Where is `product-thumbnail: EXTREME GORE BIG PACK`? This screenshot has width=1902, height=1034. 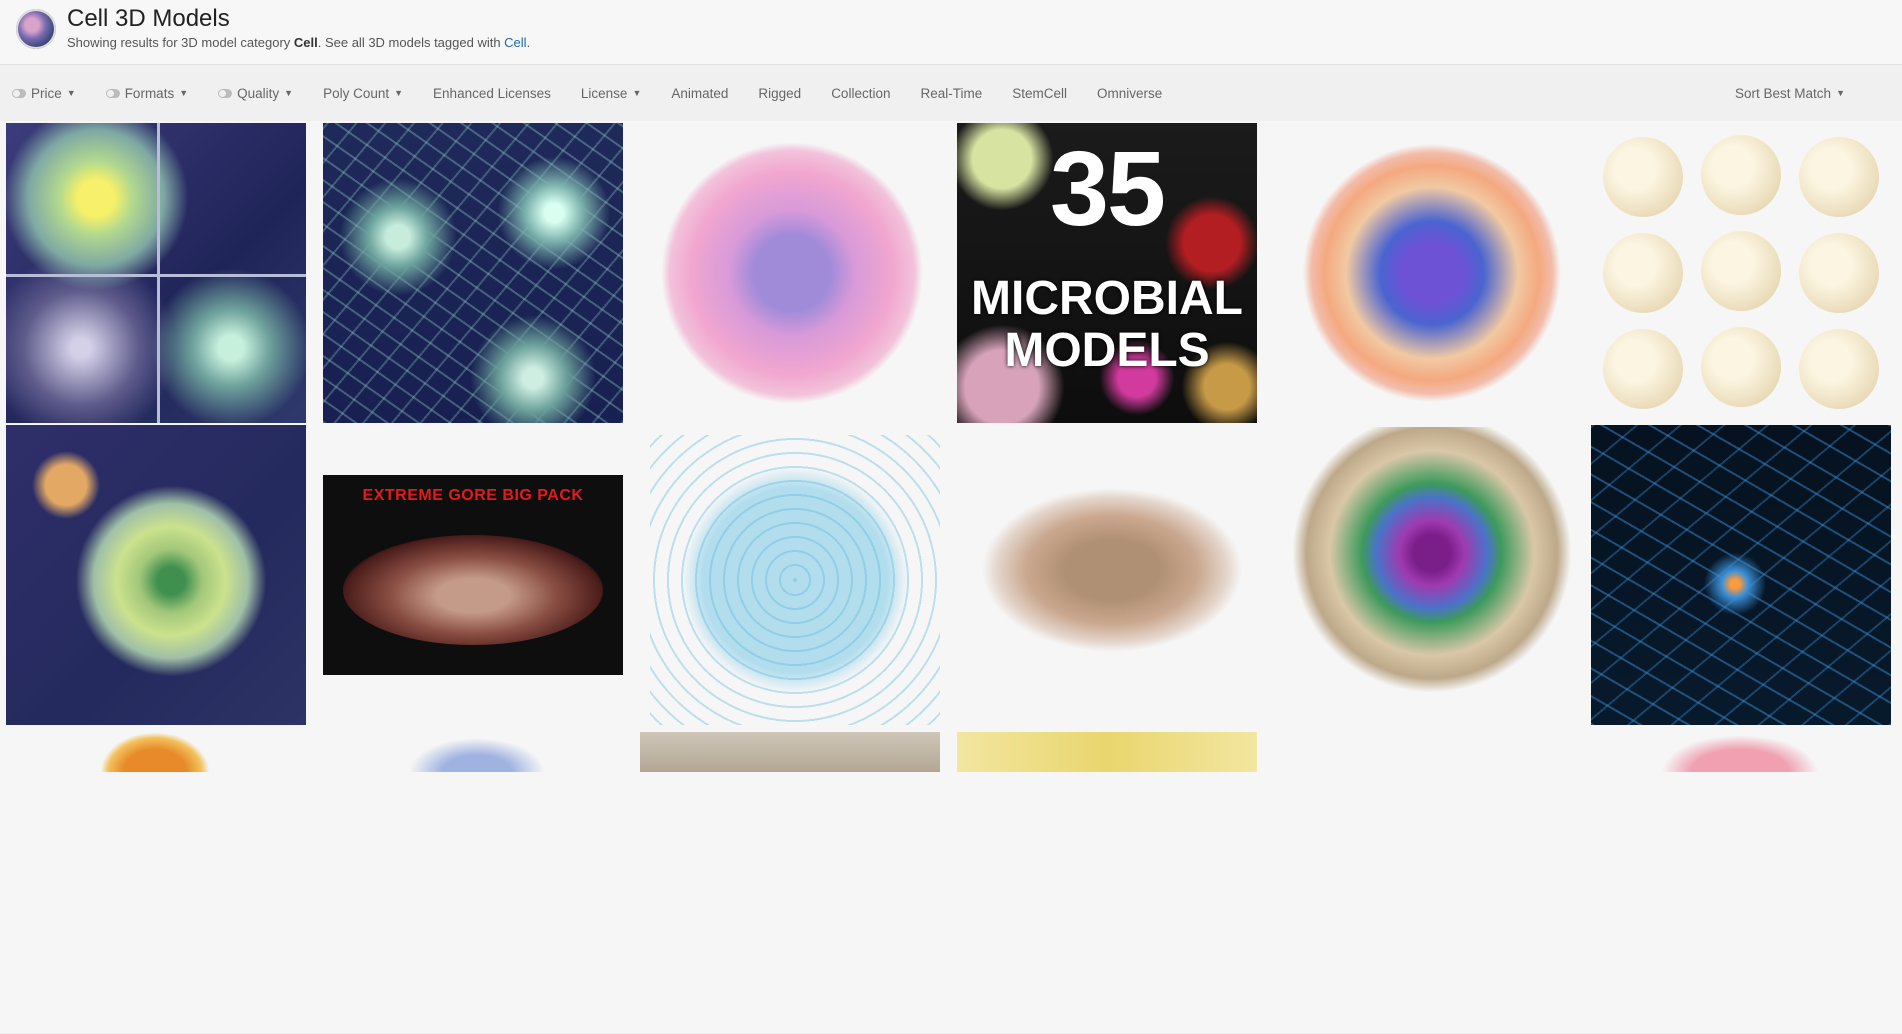 product-thumbnail: EXTREME GORE BIG PACK is located at coordinates (473, 575).